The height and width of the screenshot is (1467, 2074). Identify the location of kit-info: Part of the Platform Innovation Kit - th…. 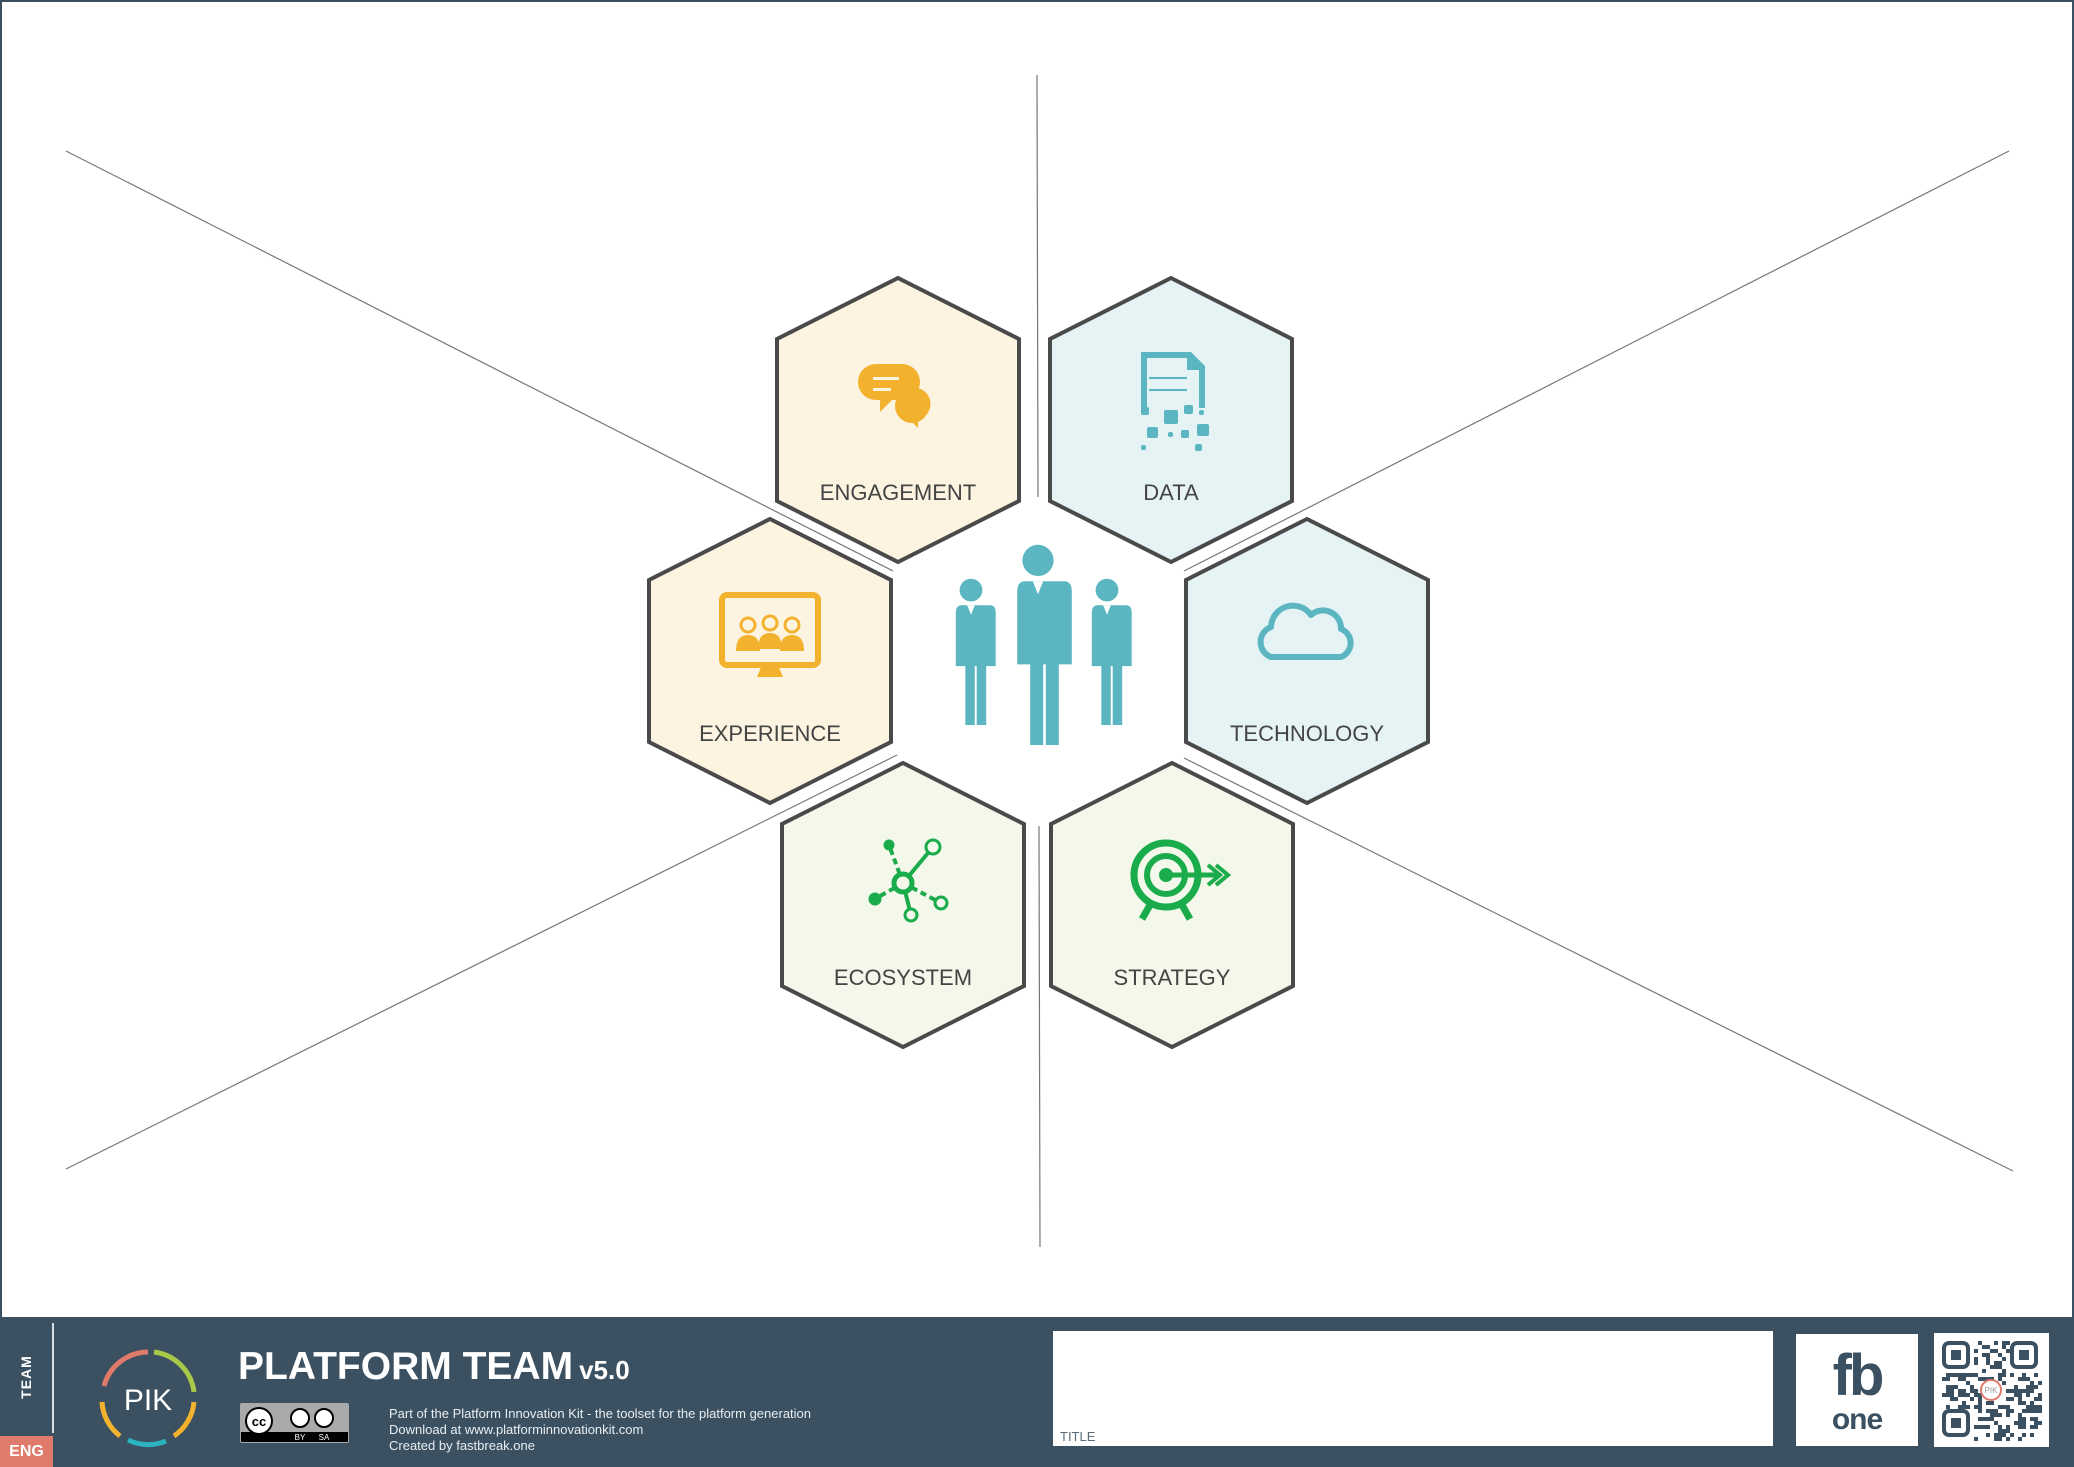
(600, 1430).